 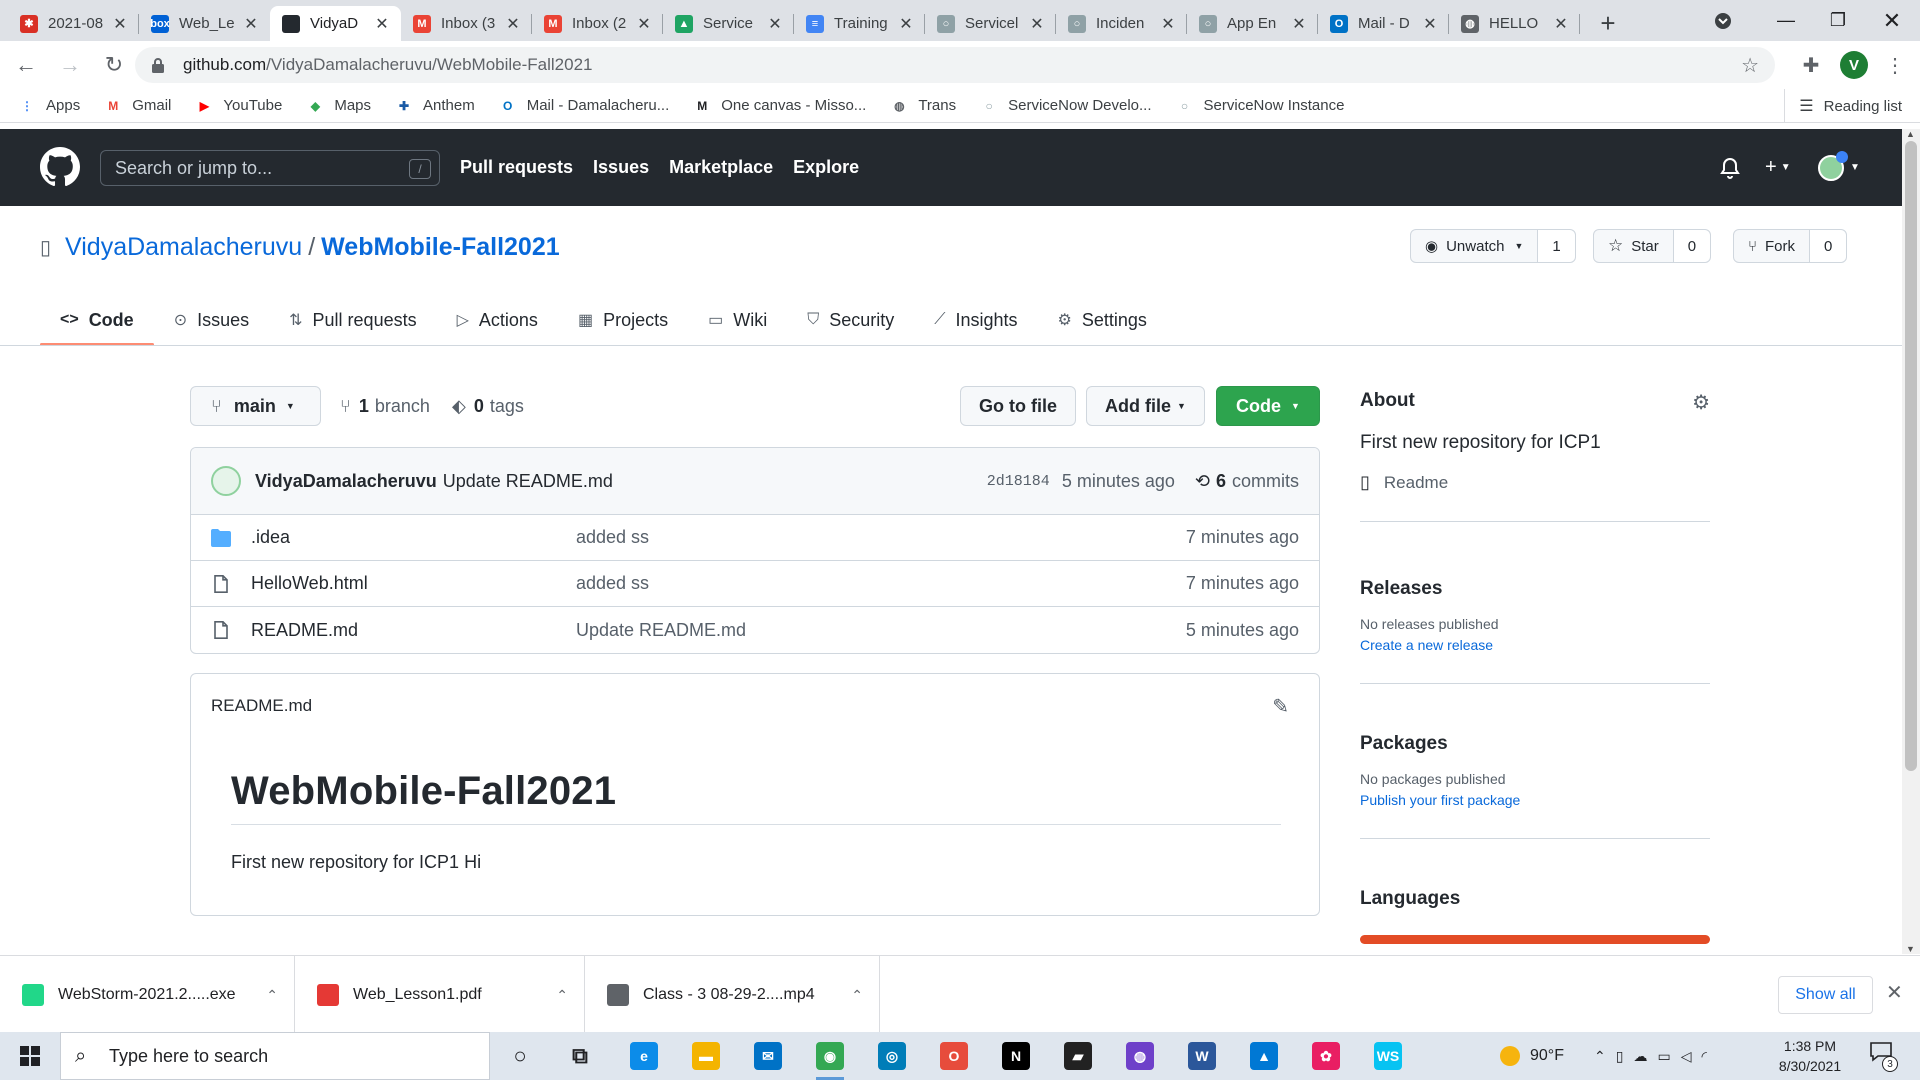 What do you see at coordinates (1388, 1056) in the screenshot?
I see `webstorm-taskbar-icon: WS` at bounding box center [1388, 1056].